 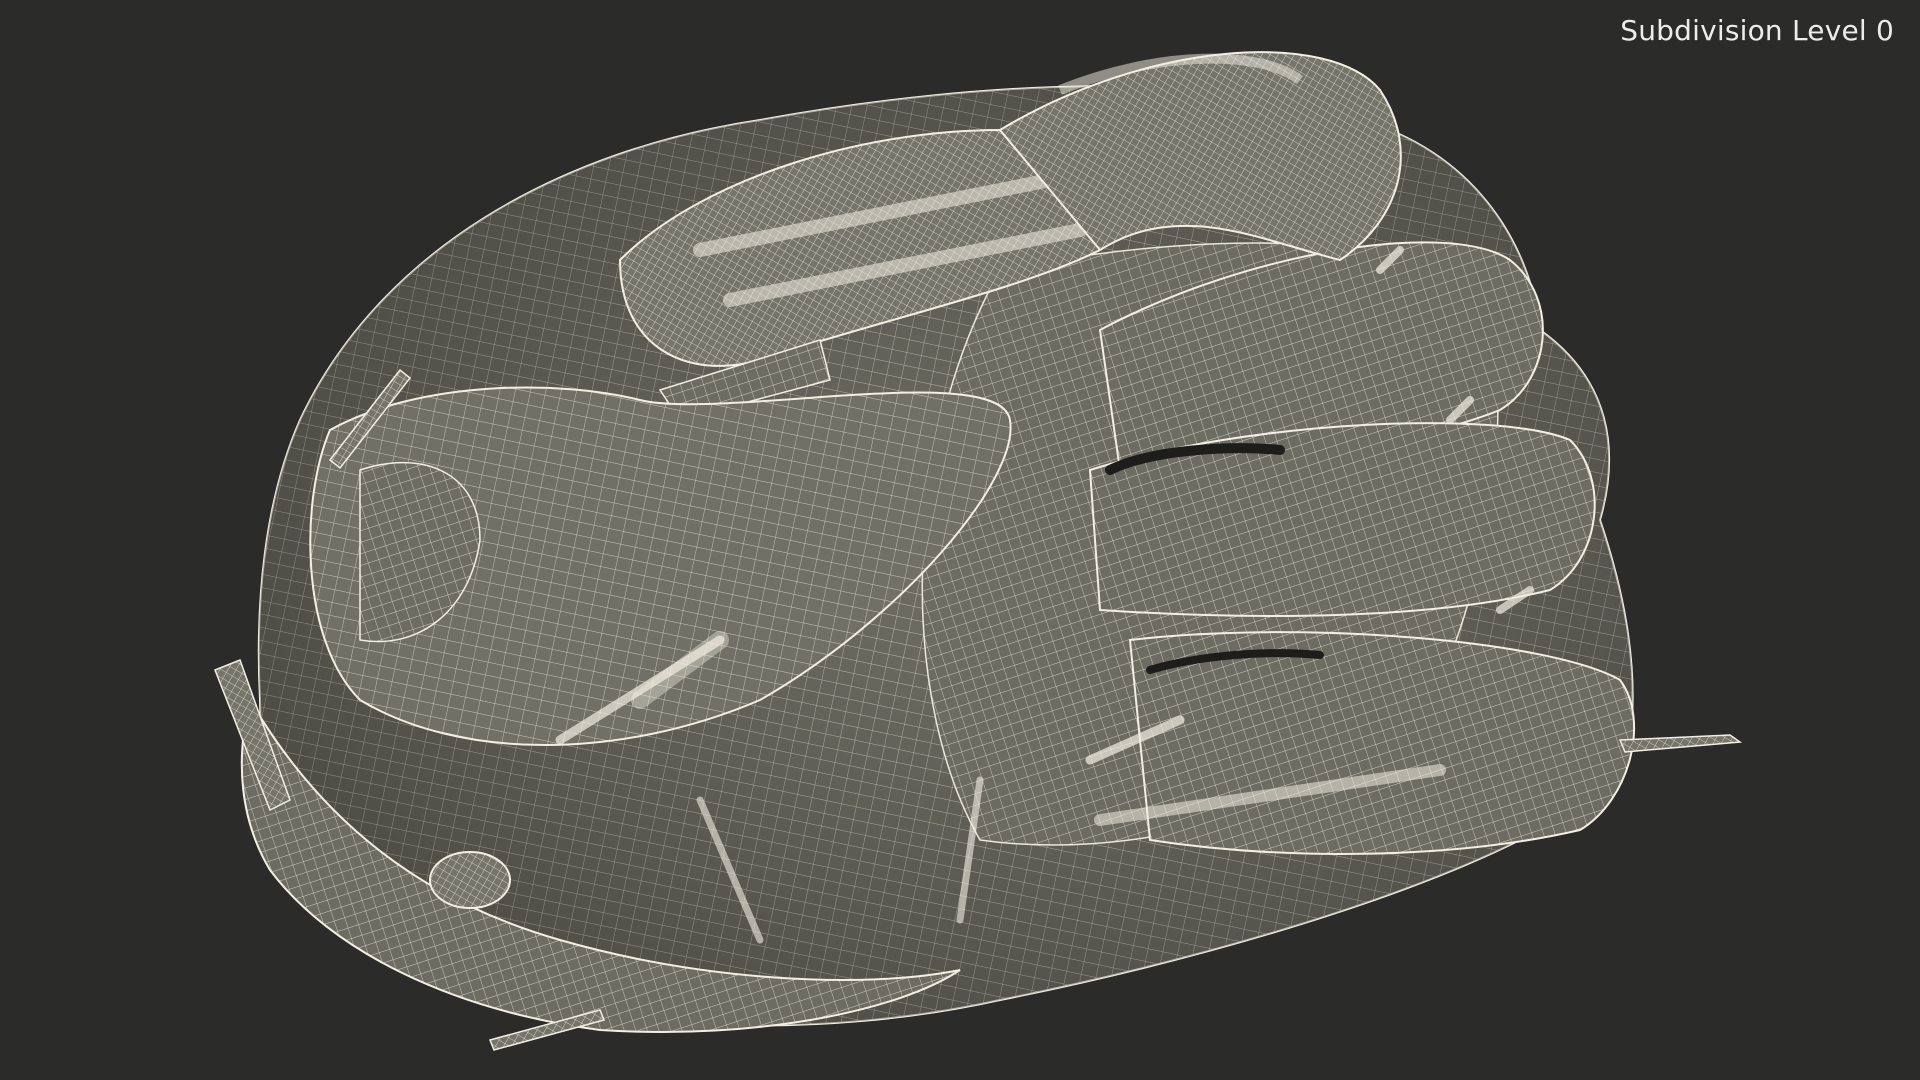 I want to click on subdivision-level-label: Subdivision Level 0, so click(x=1757, y=30).